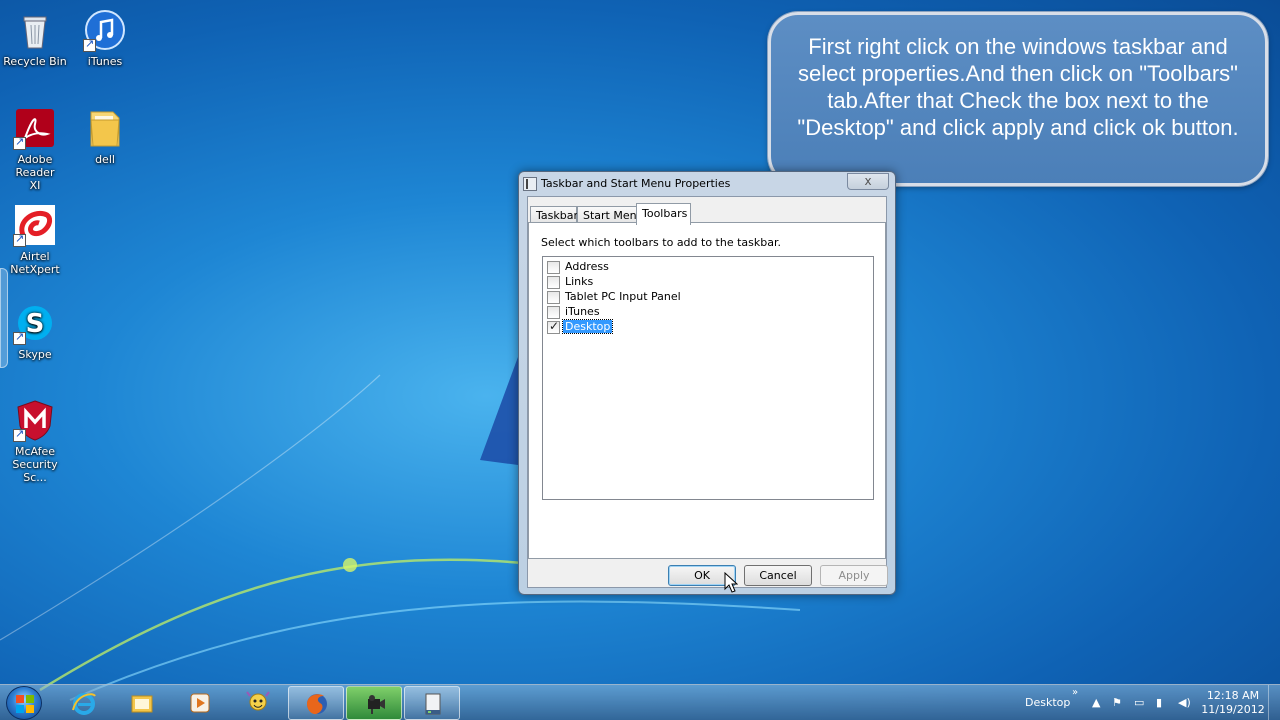 The image size is (1280, 720). Describe the element at coordinates (868, 181) in the screenshot. I see `close-button: x` at that location.